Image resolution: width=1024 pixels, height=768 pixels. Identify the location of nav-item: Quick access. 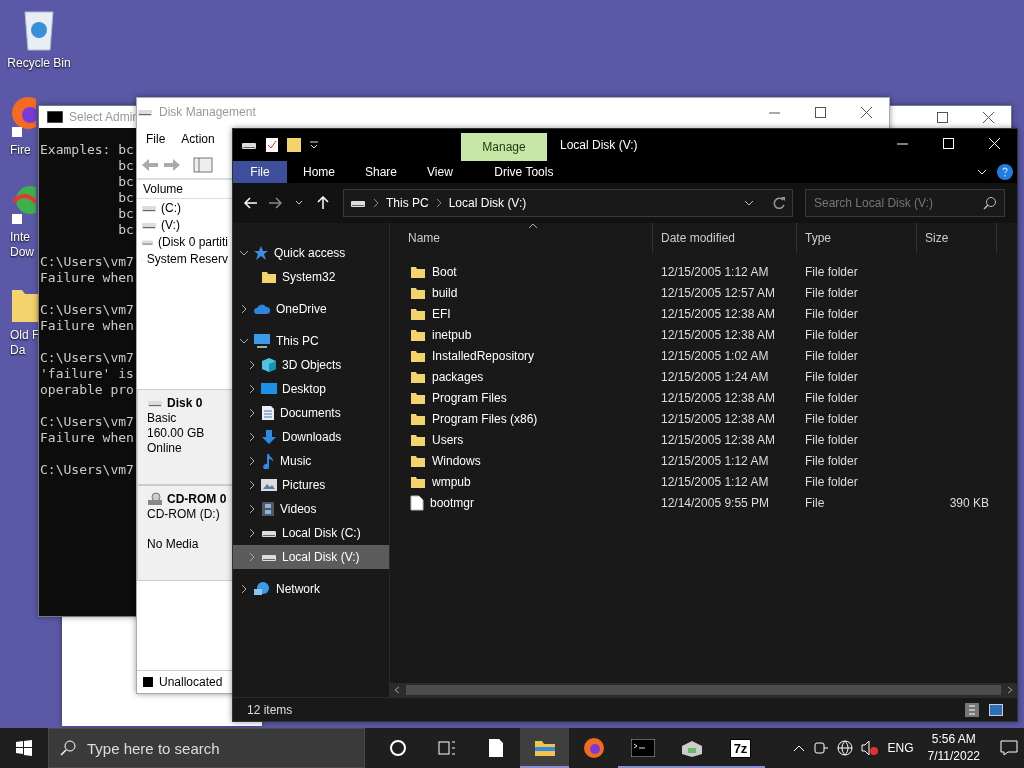
(311, 253).